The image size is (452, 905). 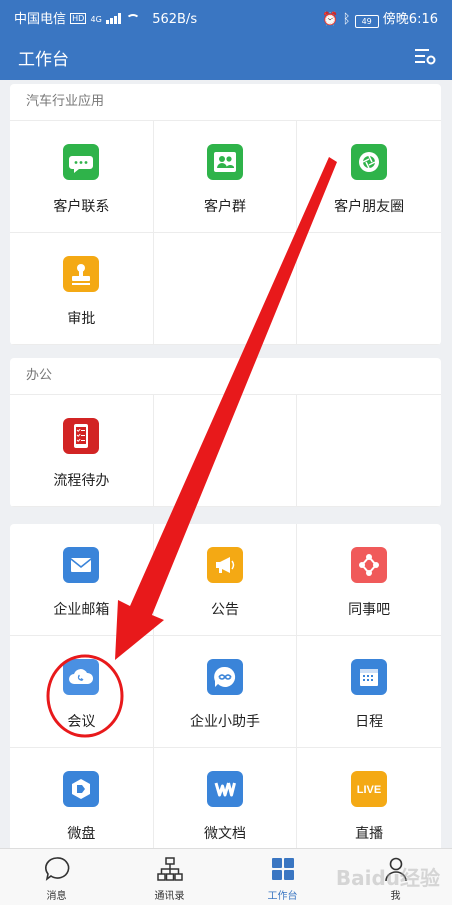 I want to click on app-announcement: 公告, so click(x=225, y=580).